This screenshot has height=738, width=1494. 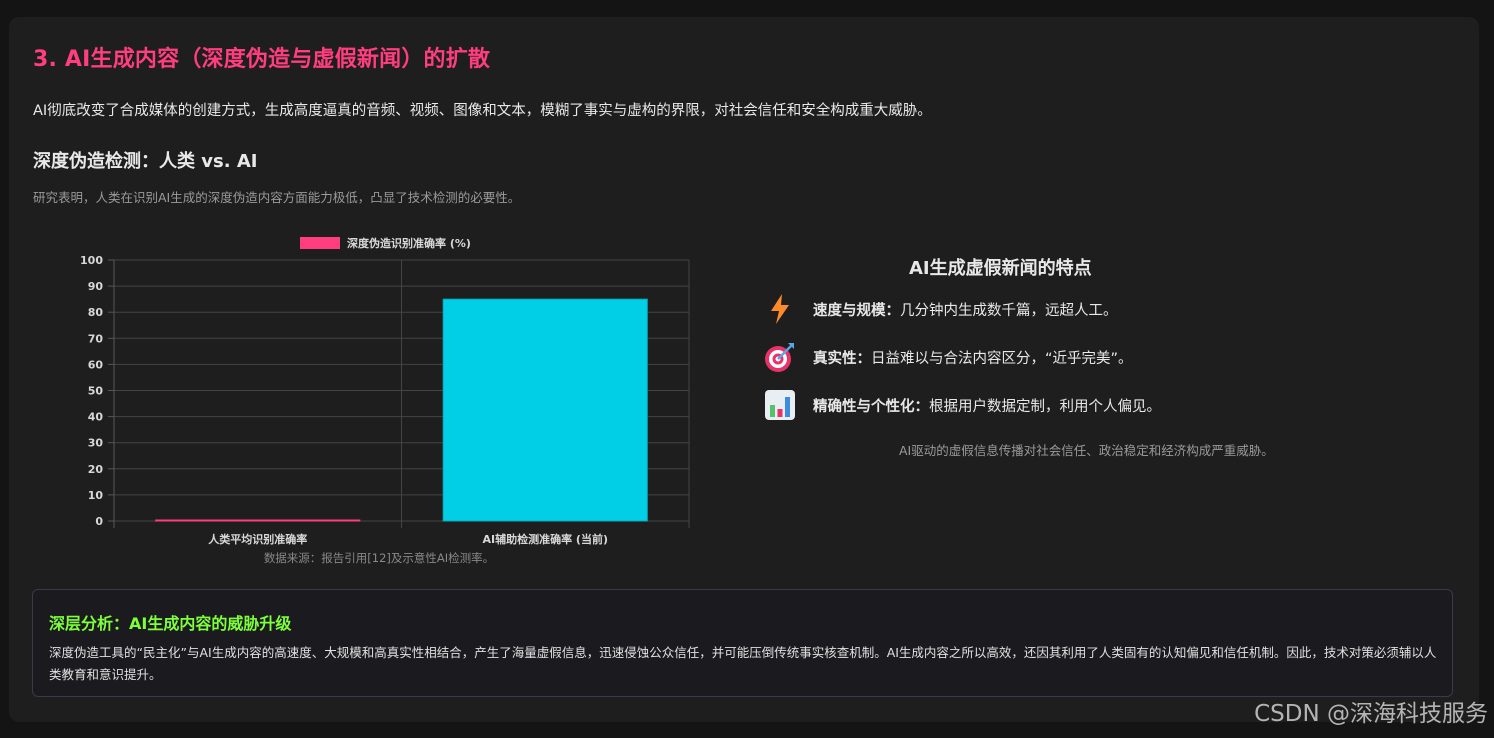 What do you see at coordinates (96, 495) in the screenshot?
I see `y-tick-label: 10` at bounding box center [96, 495].